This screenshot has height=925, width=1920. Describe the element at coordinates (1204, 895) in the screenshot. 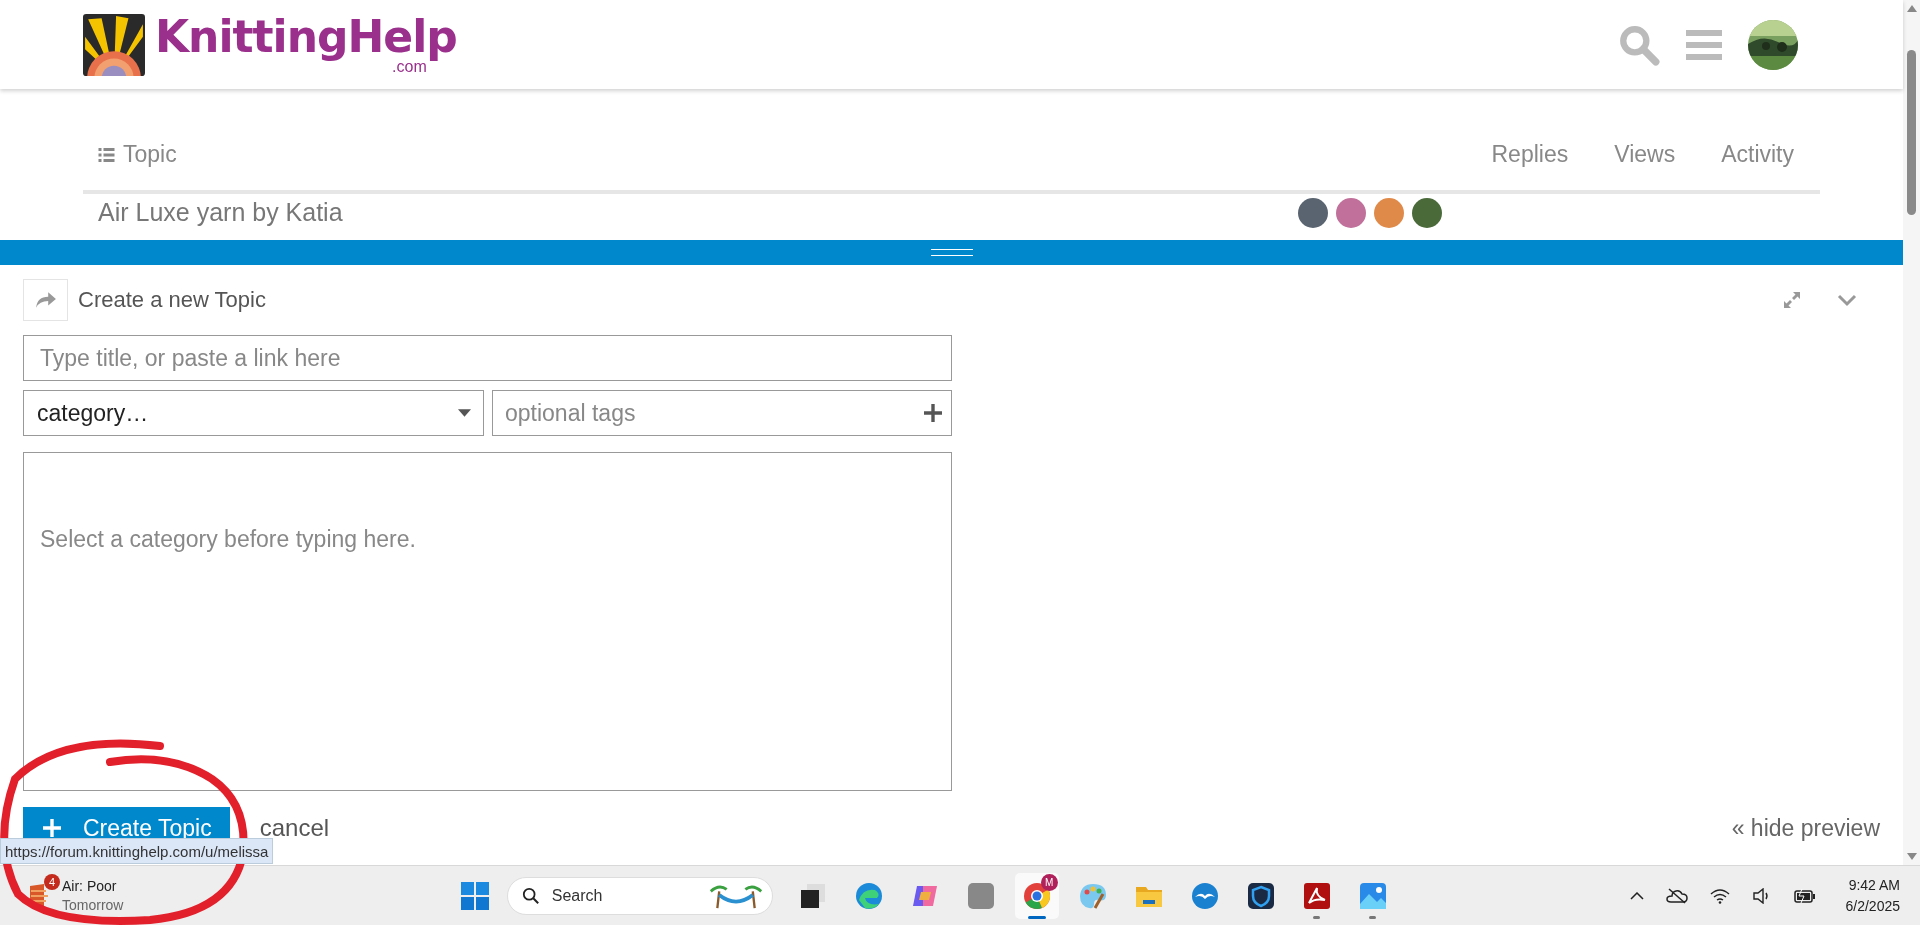

I see `bird-app-icon` at that location.